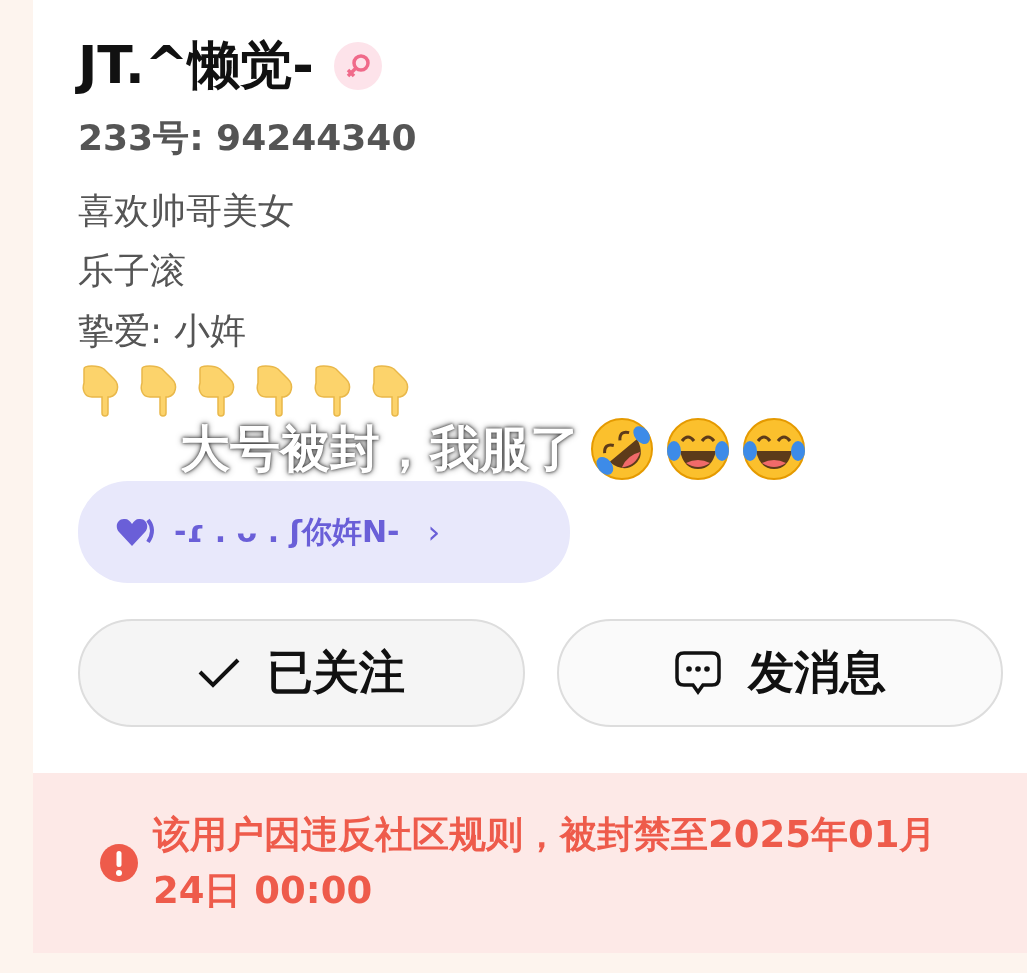 The height and width of the screenshot is (973, 1027). Describe the element at coordinates (287, 531) in the screenshot. I see `relation-name: -ɾ . ᴗ . ʃ你姩N-` at that location.